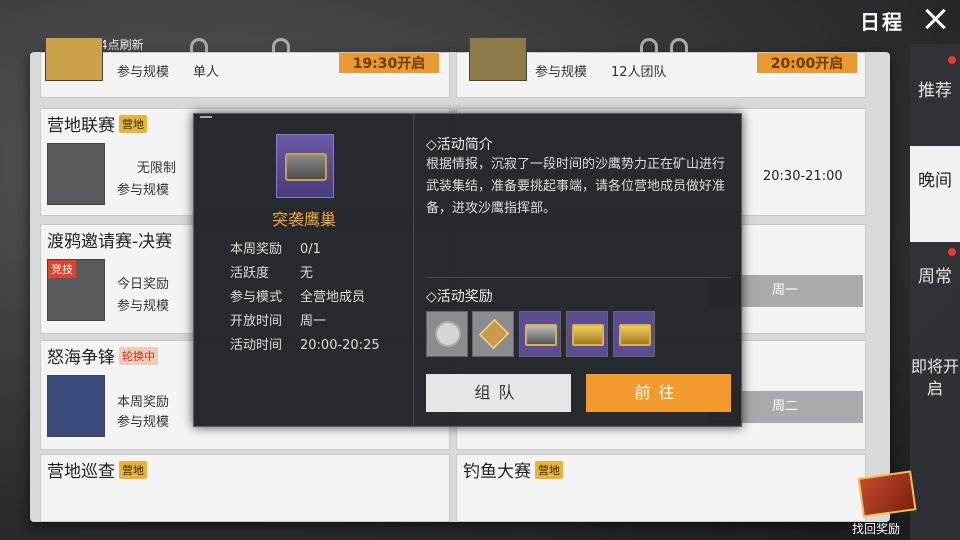 The height and width of the screenshot is (540, 960). What do you see at coordinates (807, 63) in the screenshot?
I see `start-time-badge: 20:00开启` at bounding box center [807, 63].